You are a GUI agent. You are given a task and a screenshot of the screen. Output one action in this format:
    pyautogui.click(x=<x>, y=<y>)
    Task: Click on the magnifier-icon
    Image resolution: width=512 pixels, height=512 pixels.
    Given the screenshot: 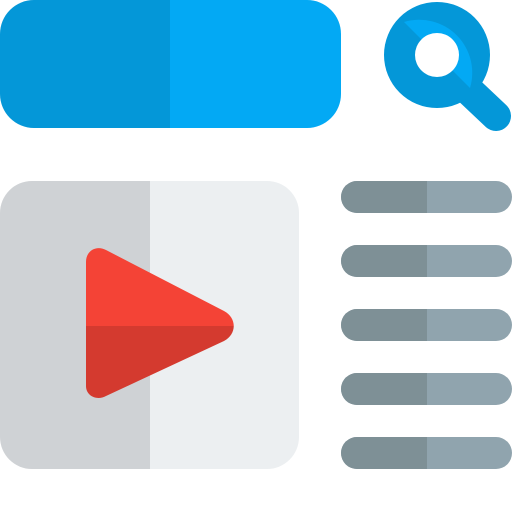 What is the action you would take?
    pyautogui.click(x=447, y=66)
    